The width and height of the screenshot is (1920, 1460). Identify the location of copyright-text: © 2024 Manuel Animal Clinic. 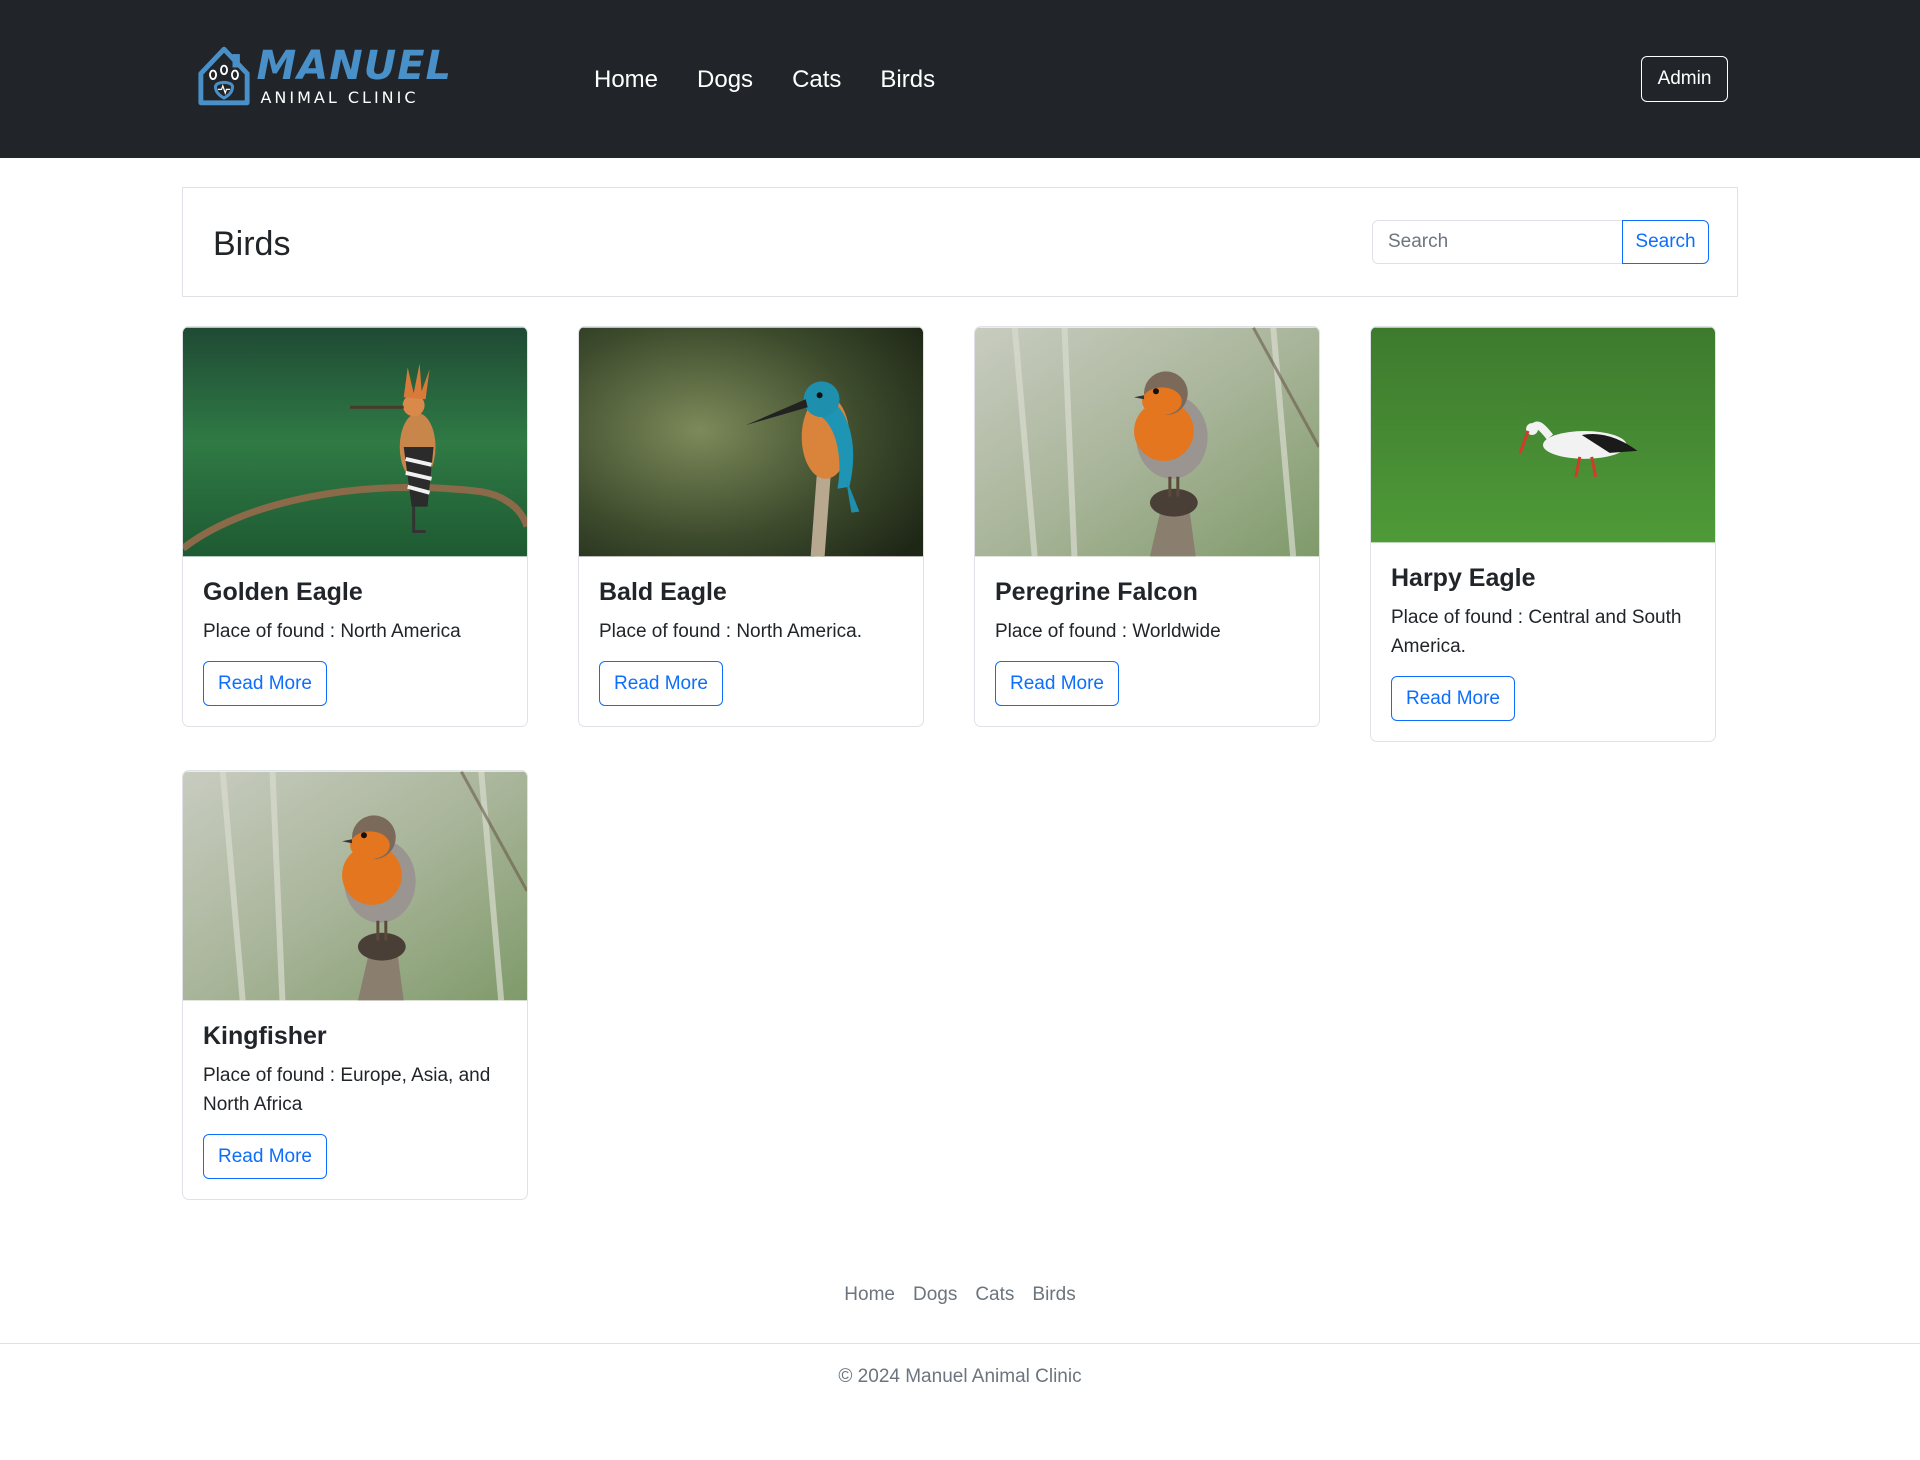
(960, 1376).